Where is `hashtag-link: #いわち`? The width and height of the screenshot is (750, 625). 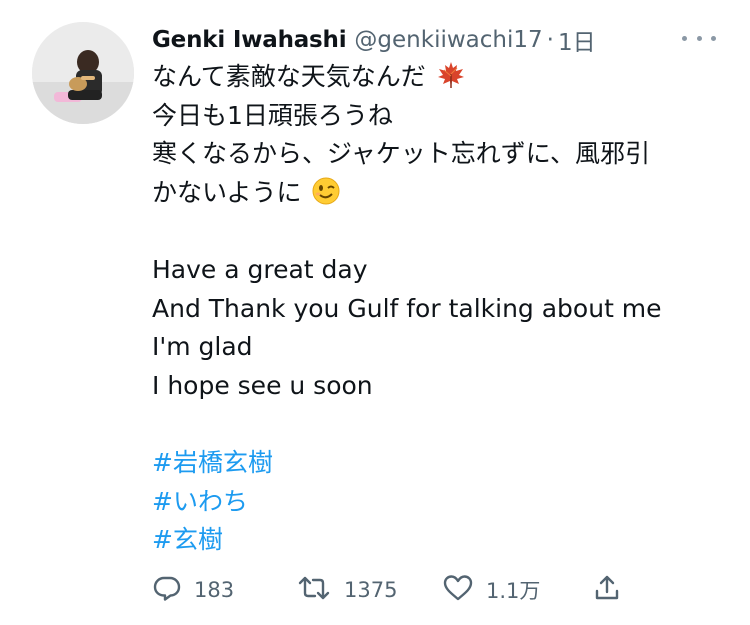
hashtag-link: #いわち is located at coordinates (442, 502).